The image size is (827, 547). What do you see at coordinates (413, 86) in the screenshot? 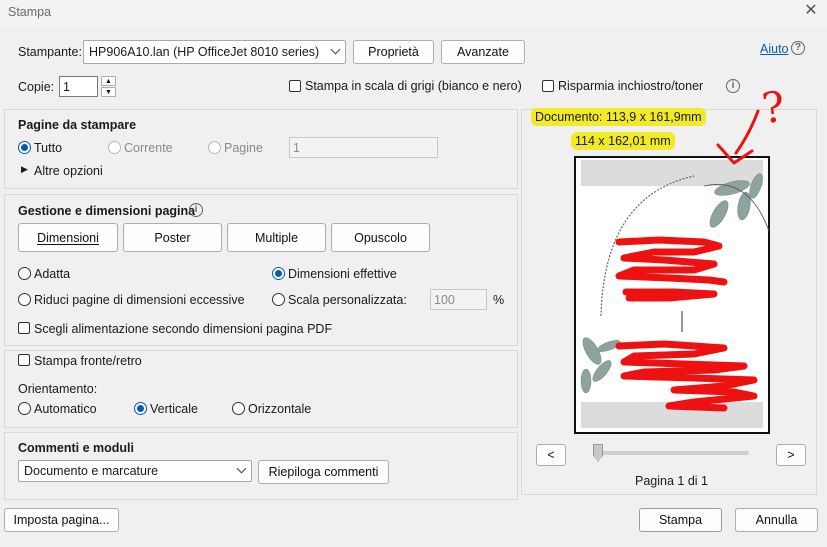
I see `grayscale-label: Stampa in scala di grigi (bianco e nero)` at bounding box center [413, 86].